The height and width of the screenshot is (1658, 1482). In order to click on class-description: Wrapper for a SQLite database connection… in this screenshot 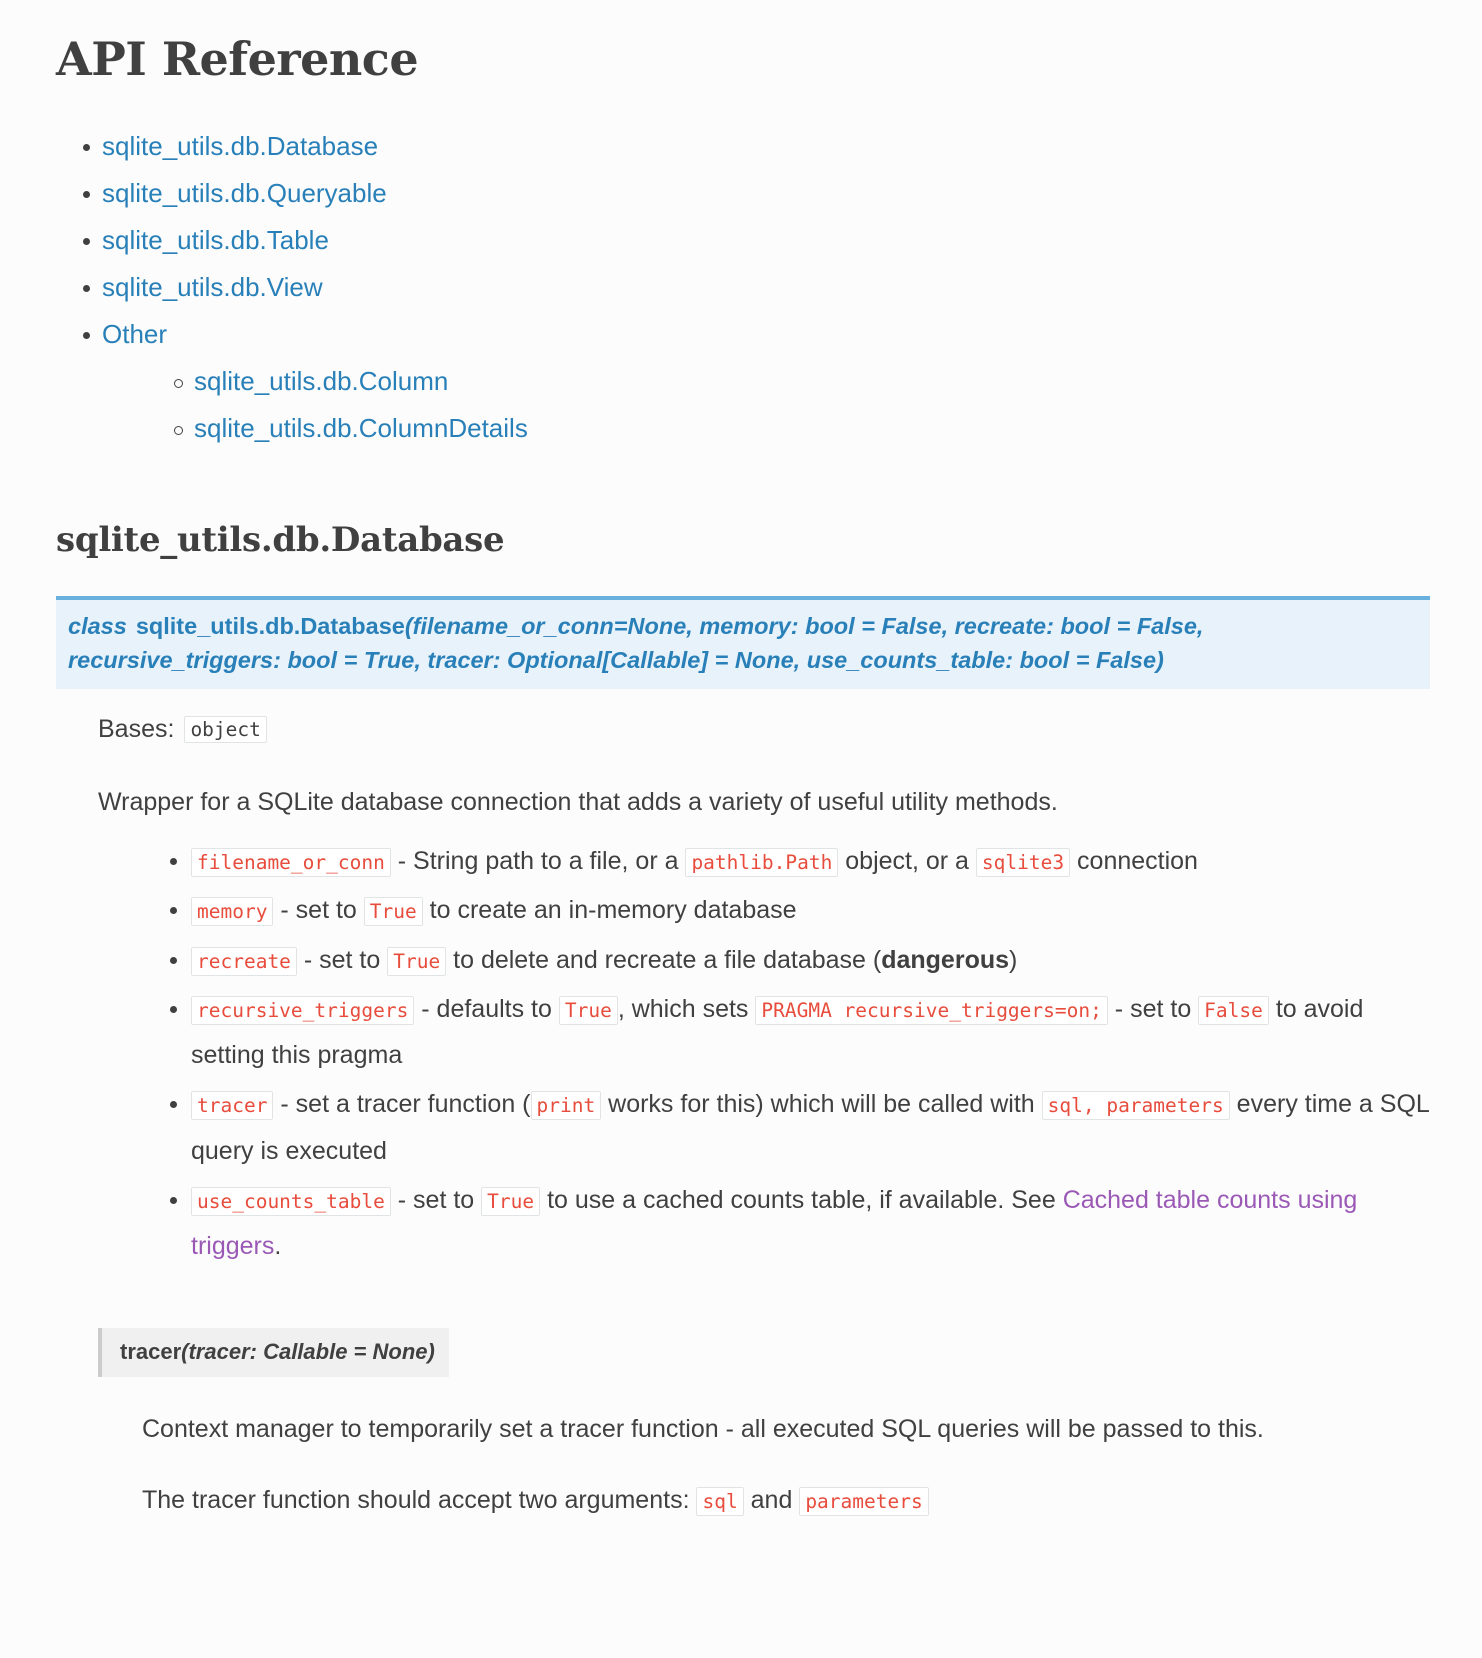, I will do `click(578, 801)`.